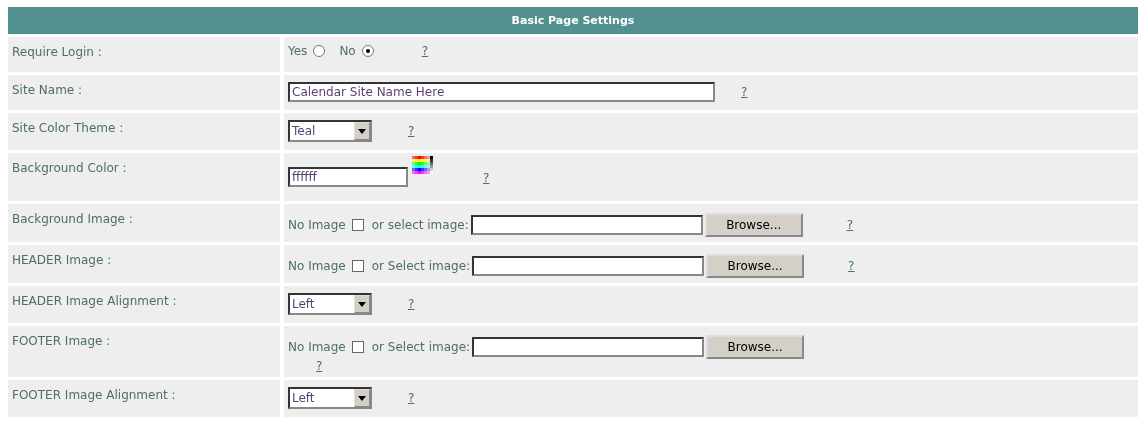 This screenshot has height=428, width=1138. What do you see at coordinates (422, 165) in the screenshot?
I see `color-palette-icon` at bounding box center [422, 165].